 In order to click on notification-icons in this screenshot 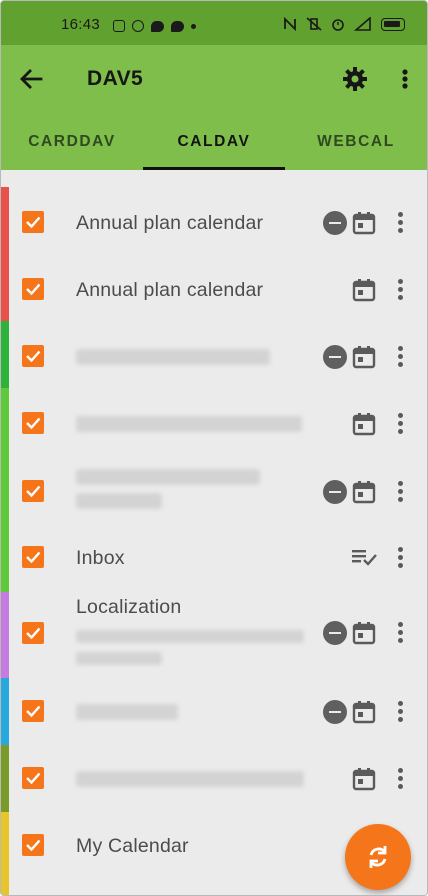, I will do `click(154, 26)`.